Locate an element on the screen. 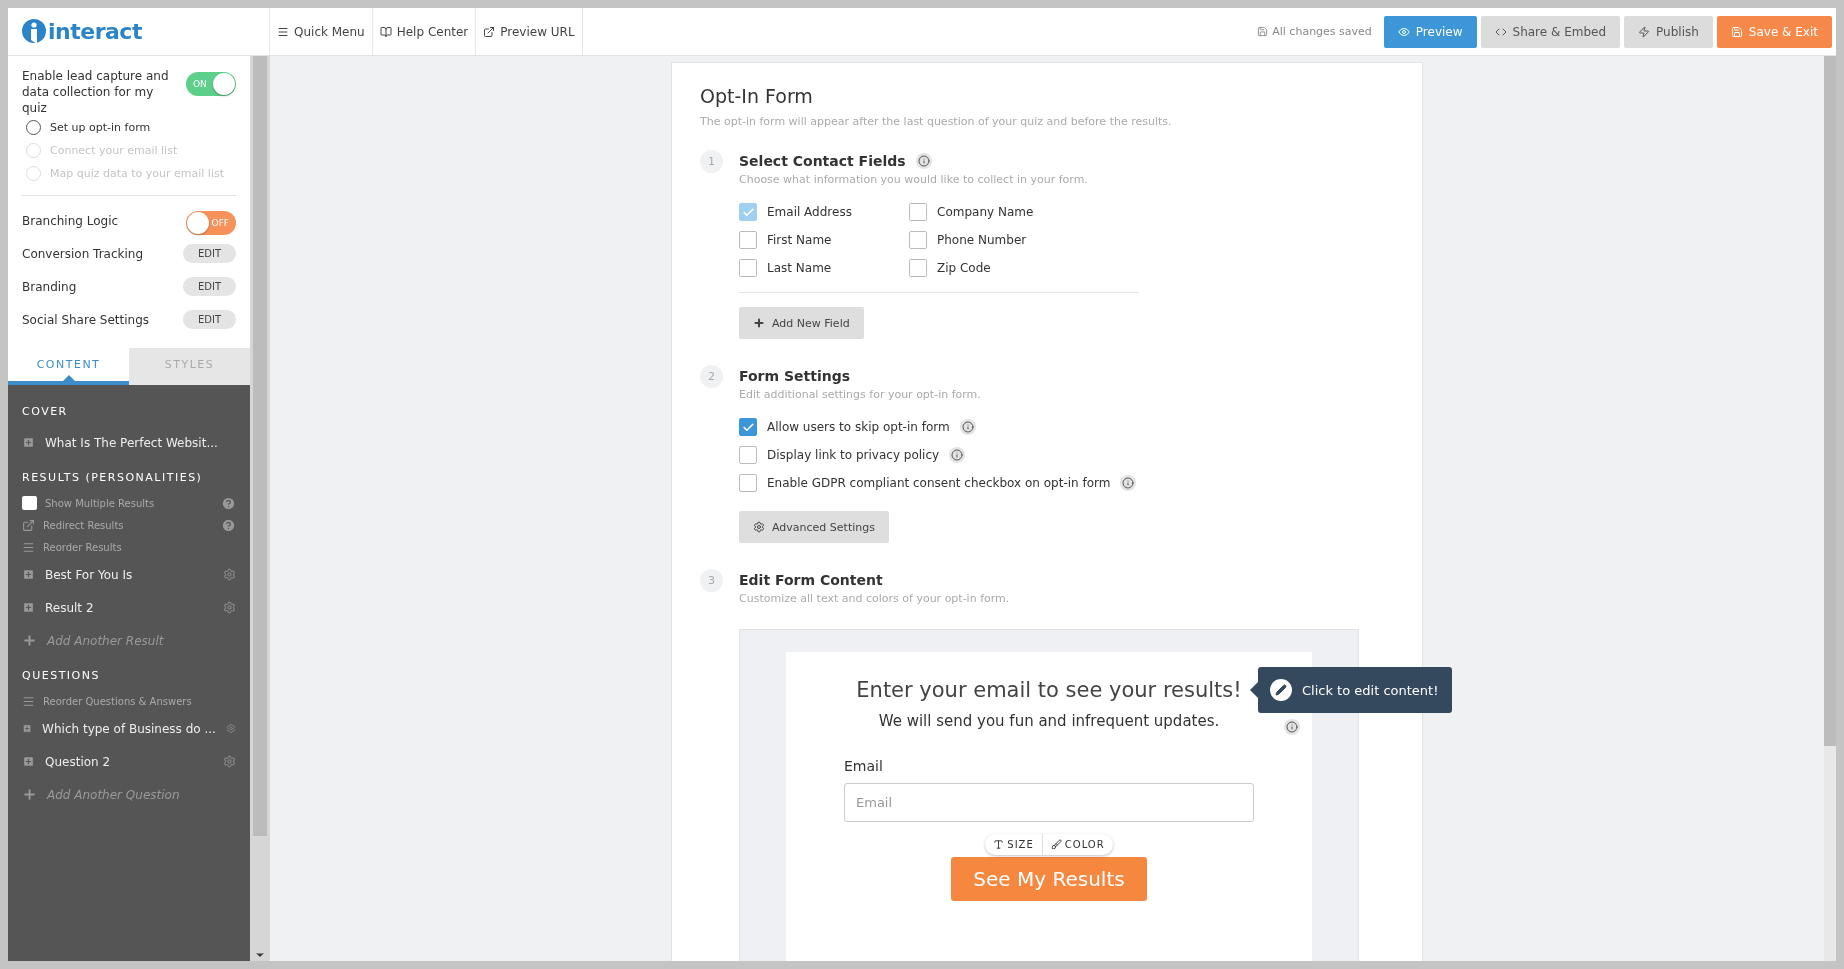 The width and height of the screenshot is (1844, 969). toolbar-link: Help Center is located at coordinates (424, 31).